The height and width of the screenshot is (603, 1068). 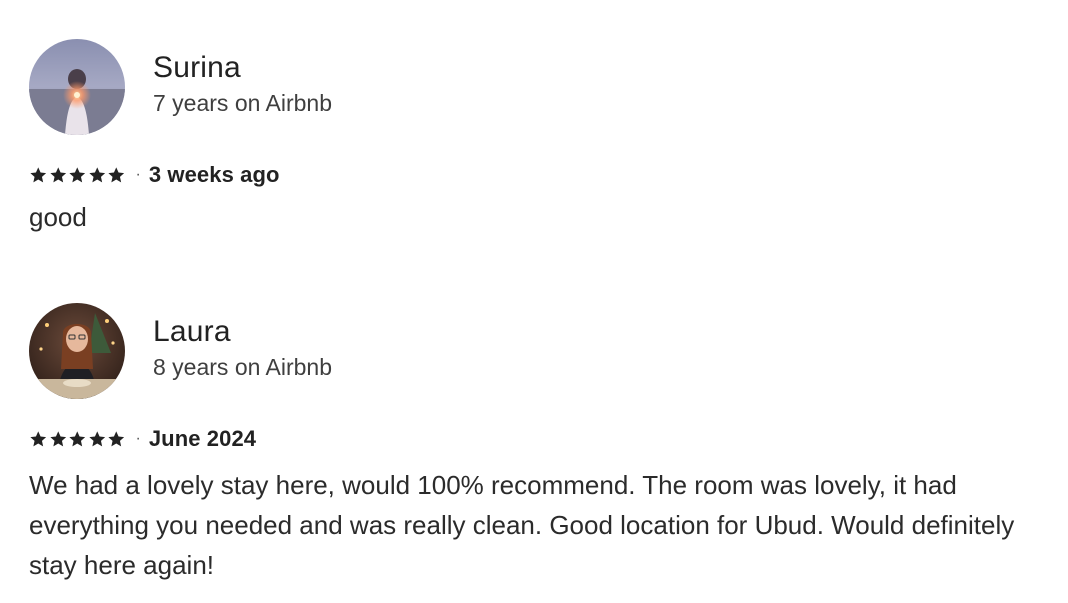 What do you see at coordinates (242, 68) in the screenshot?
I see `reviewer-name: Surina` at bounding box center [242, 68].